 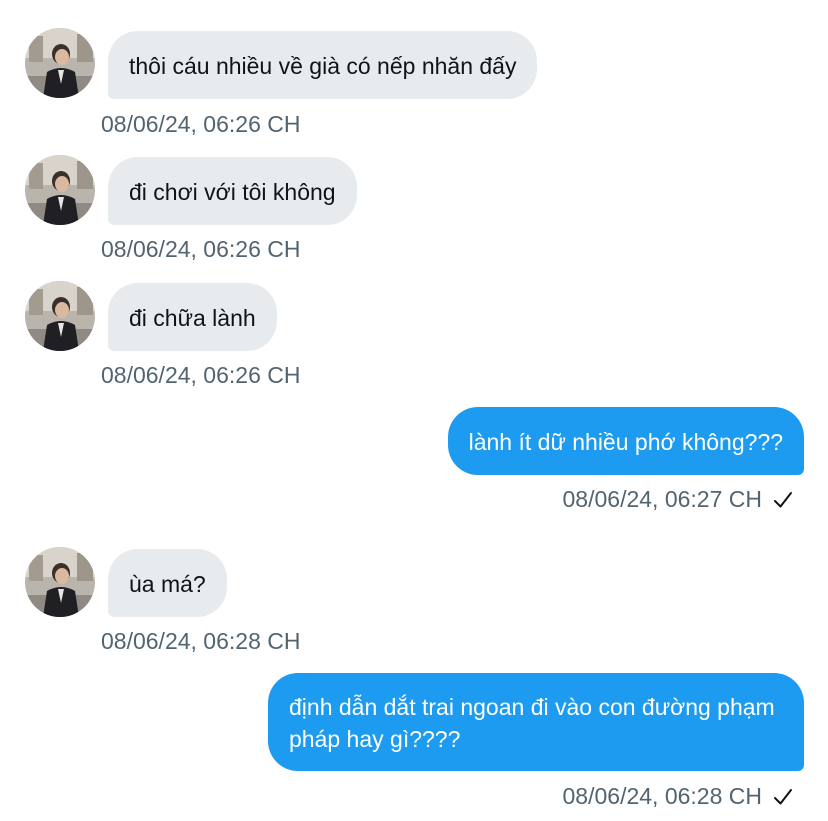 I want to click on message-timestamp-row: 08/06/24, 06:27 CH, so click(x=678, y=499).